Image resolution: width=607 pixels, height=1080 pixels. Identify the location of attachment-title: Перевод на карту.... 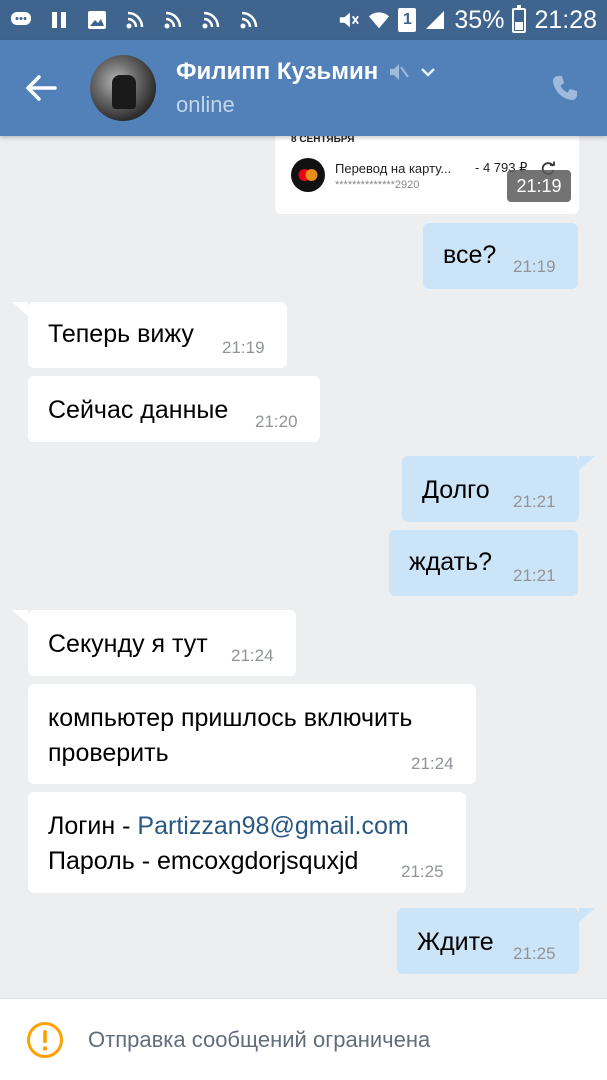
(393, 168).